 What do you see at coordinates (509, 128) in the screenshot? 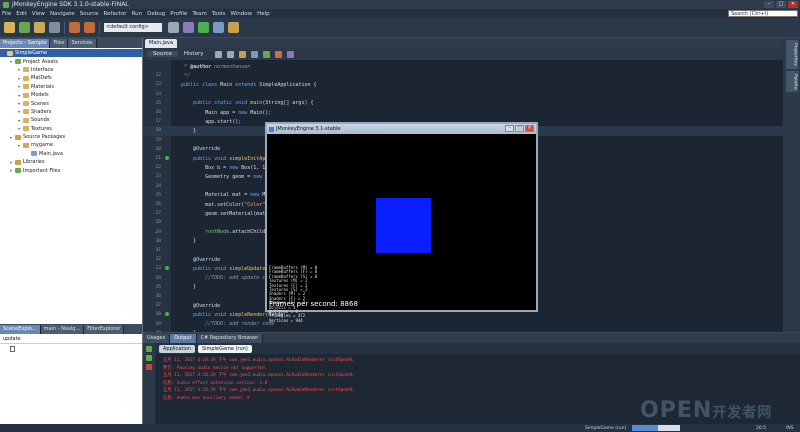
I see `jme-minimize-button: –` at bounding box center [509, 128].